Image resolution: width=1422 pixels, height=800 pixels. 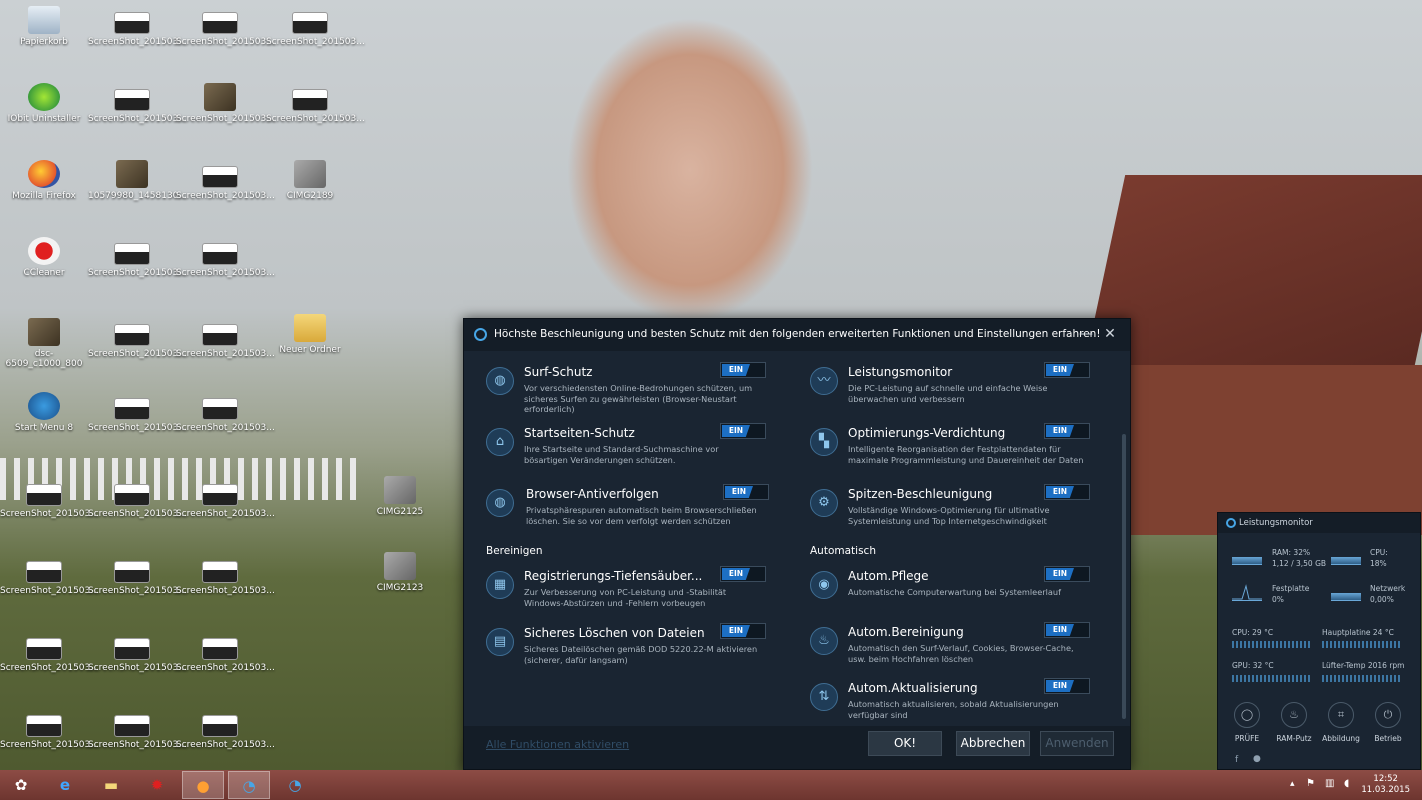 I want to click on taskbar-app: ✹, so click(x=157, y=785).